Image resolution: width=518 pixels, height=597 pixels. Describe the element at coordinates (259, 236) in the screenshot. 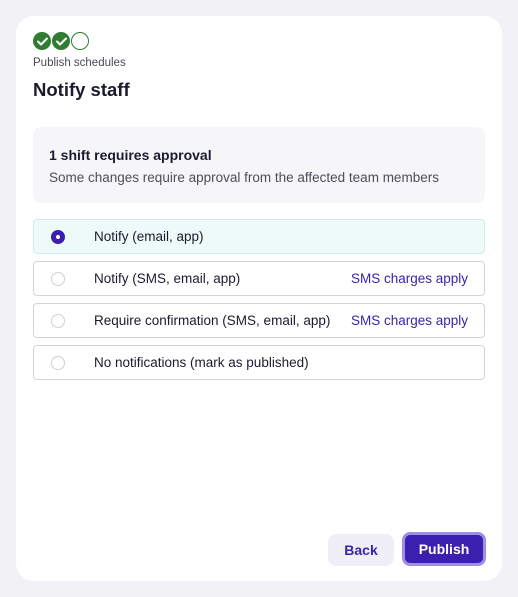

I see `option-notify-email-app: Notify (email, app)` at that location.